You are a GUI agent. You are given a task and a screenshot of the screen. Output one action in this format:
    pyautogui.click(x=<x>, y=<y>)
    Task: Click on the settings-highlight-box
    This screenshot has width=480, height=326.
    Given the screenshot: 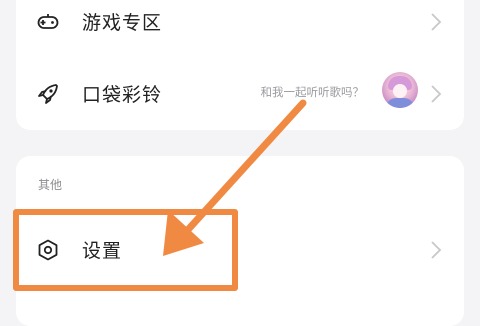 What is the action you would take?
    pyautogui.click(x=125, y=250)
    